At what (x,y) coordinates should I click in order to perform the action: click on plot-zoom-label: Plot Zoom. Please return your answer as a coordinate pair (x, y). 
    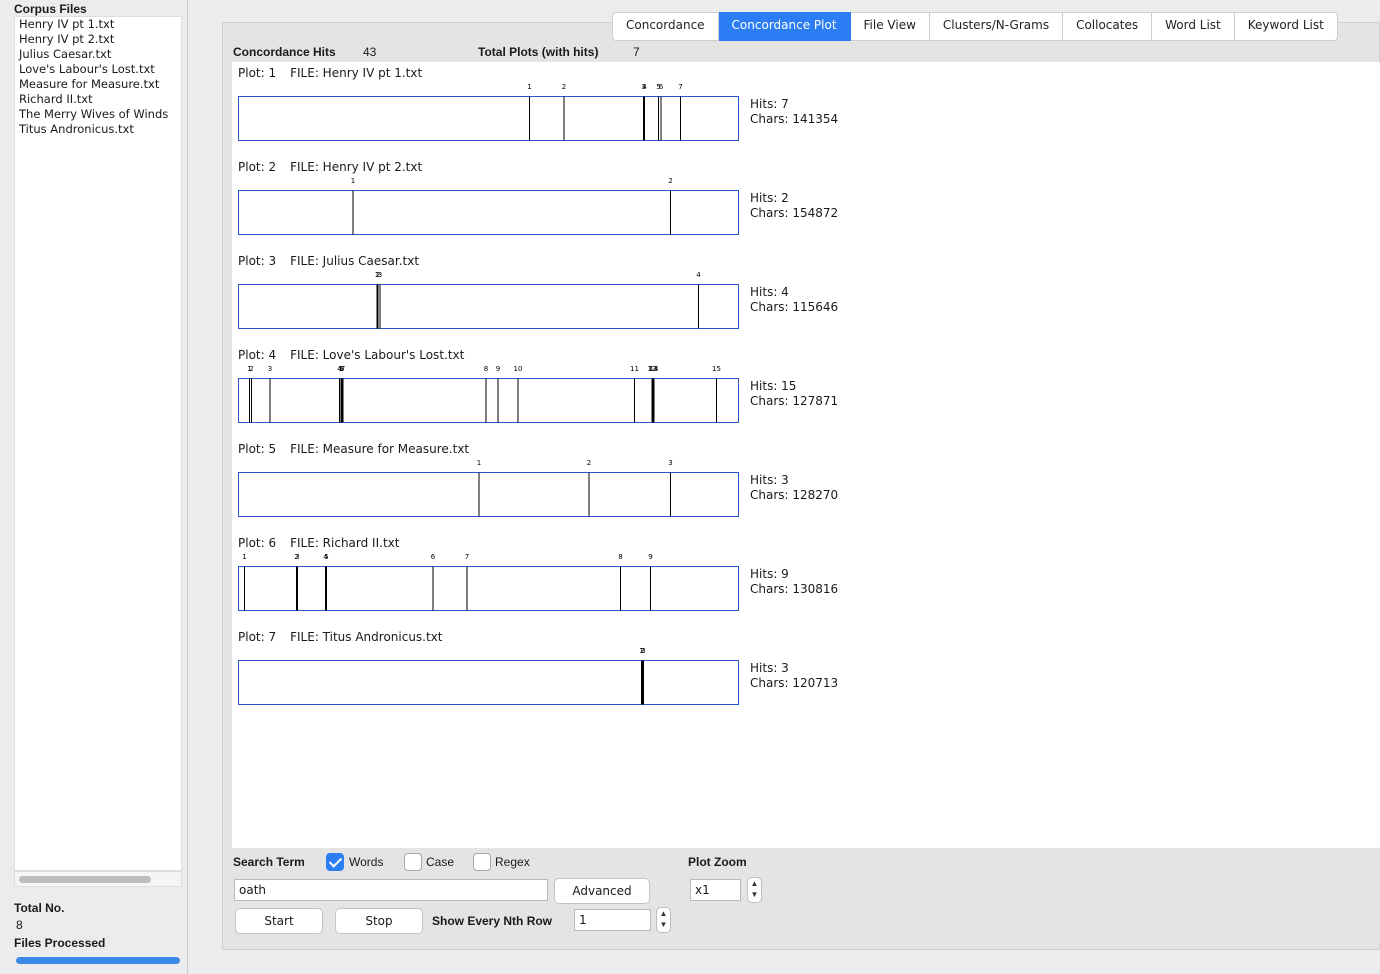
    Looking at the image, I should click on (717, 862).